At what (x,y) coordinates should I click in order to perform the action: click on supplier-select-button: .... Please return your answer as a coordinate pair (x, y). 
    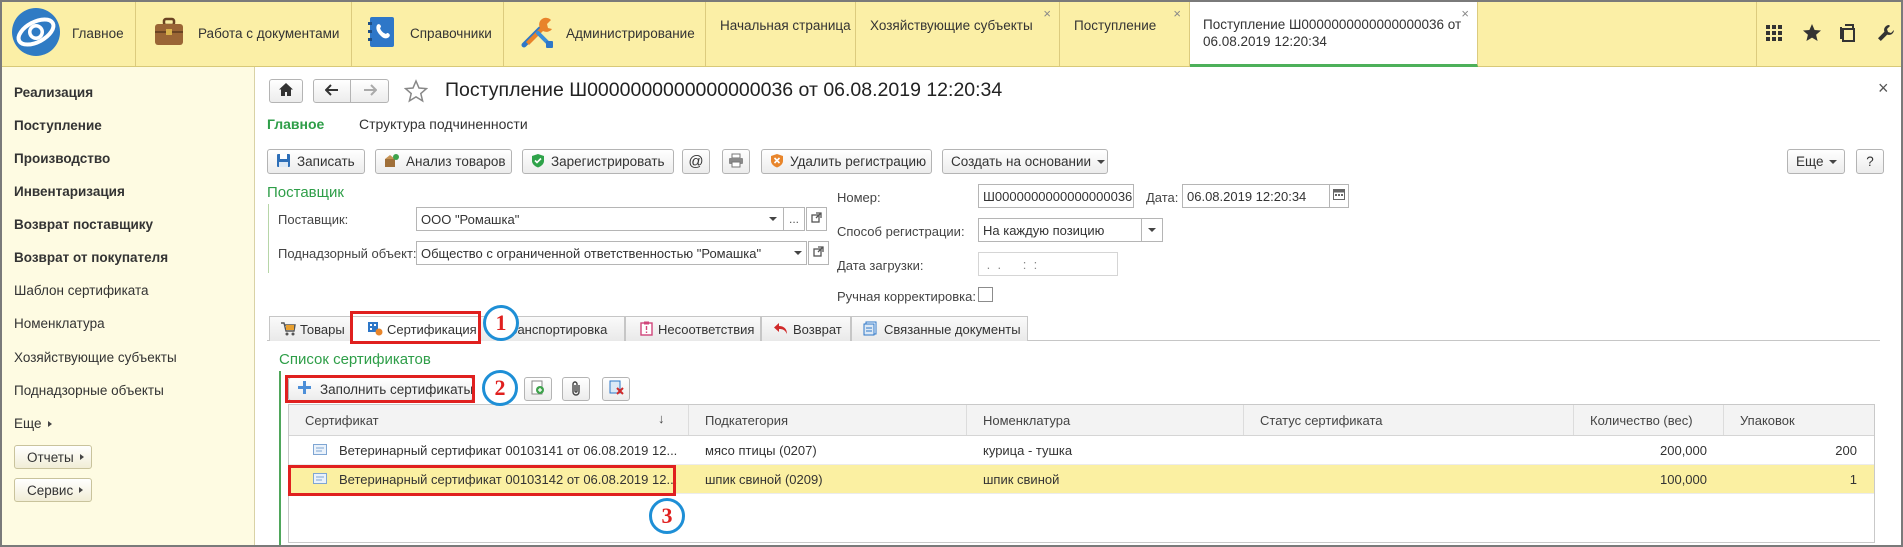
    Looking at the image, I should click on (794, 219).